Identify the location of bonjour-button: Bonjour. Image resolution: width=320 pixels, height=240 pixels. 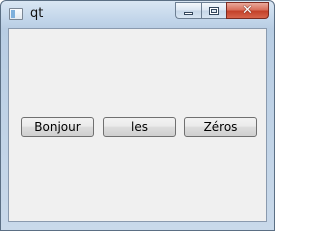
(57, 127).